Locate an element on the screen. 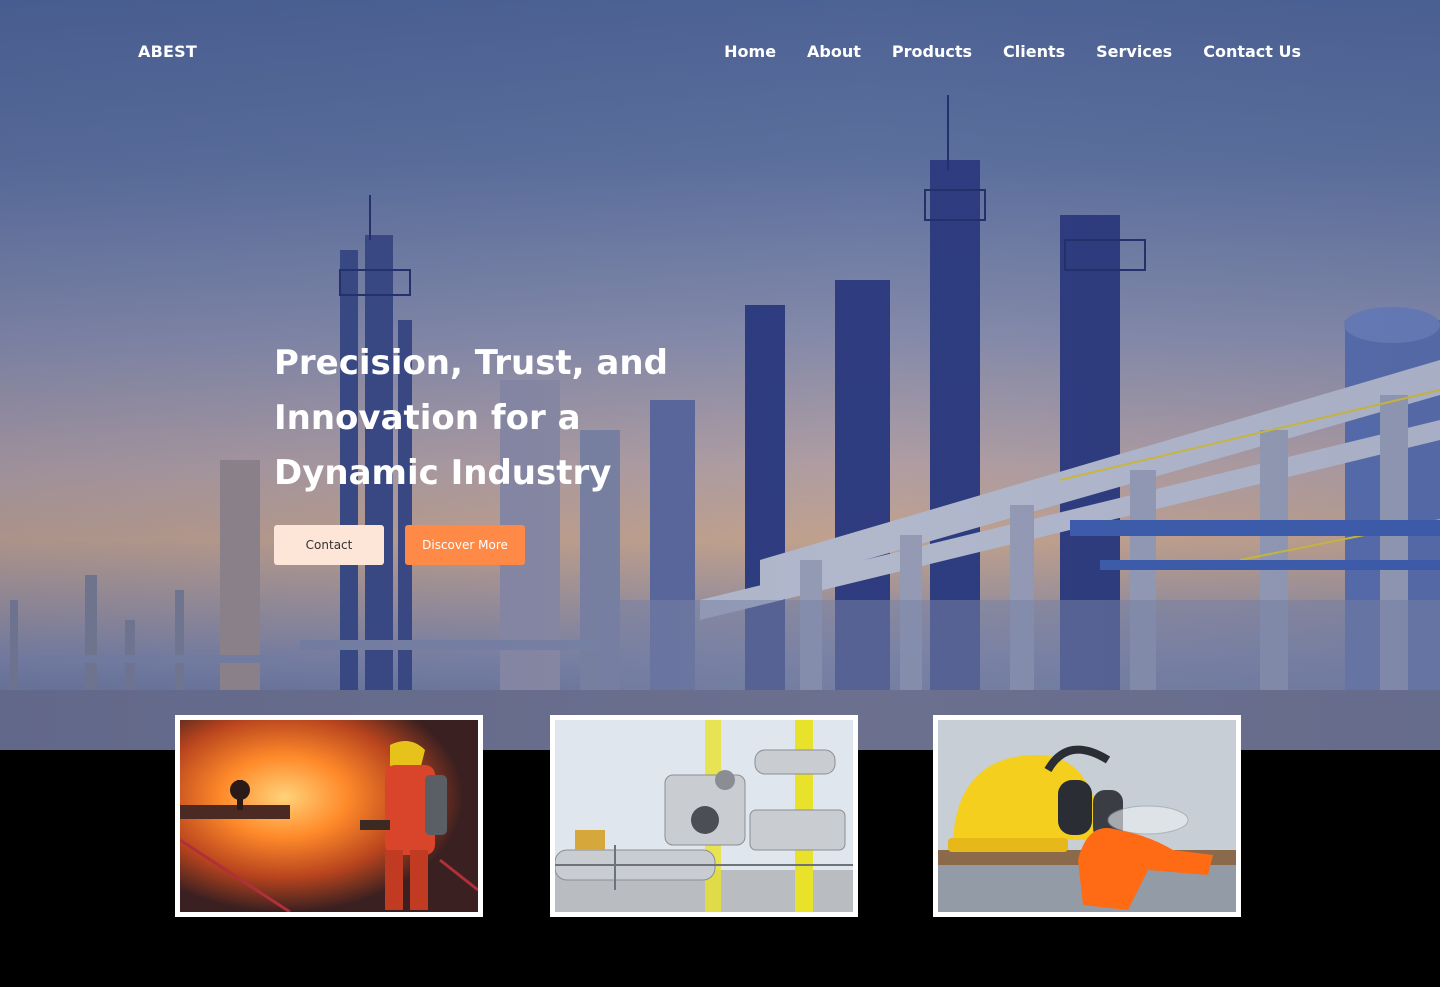 Image resolution: width=1440 pixels, height=987 pixels. feature-card-safety-gear is located at coordinates (1087, 816).